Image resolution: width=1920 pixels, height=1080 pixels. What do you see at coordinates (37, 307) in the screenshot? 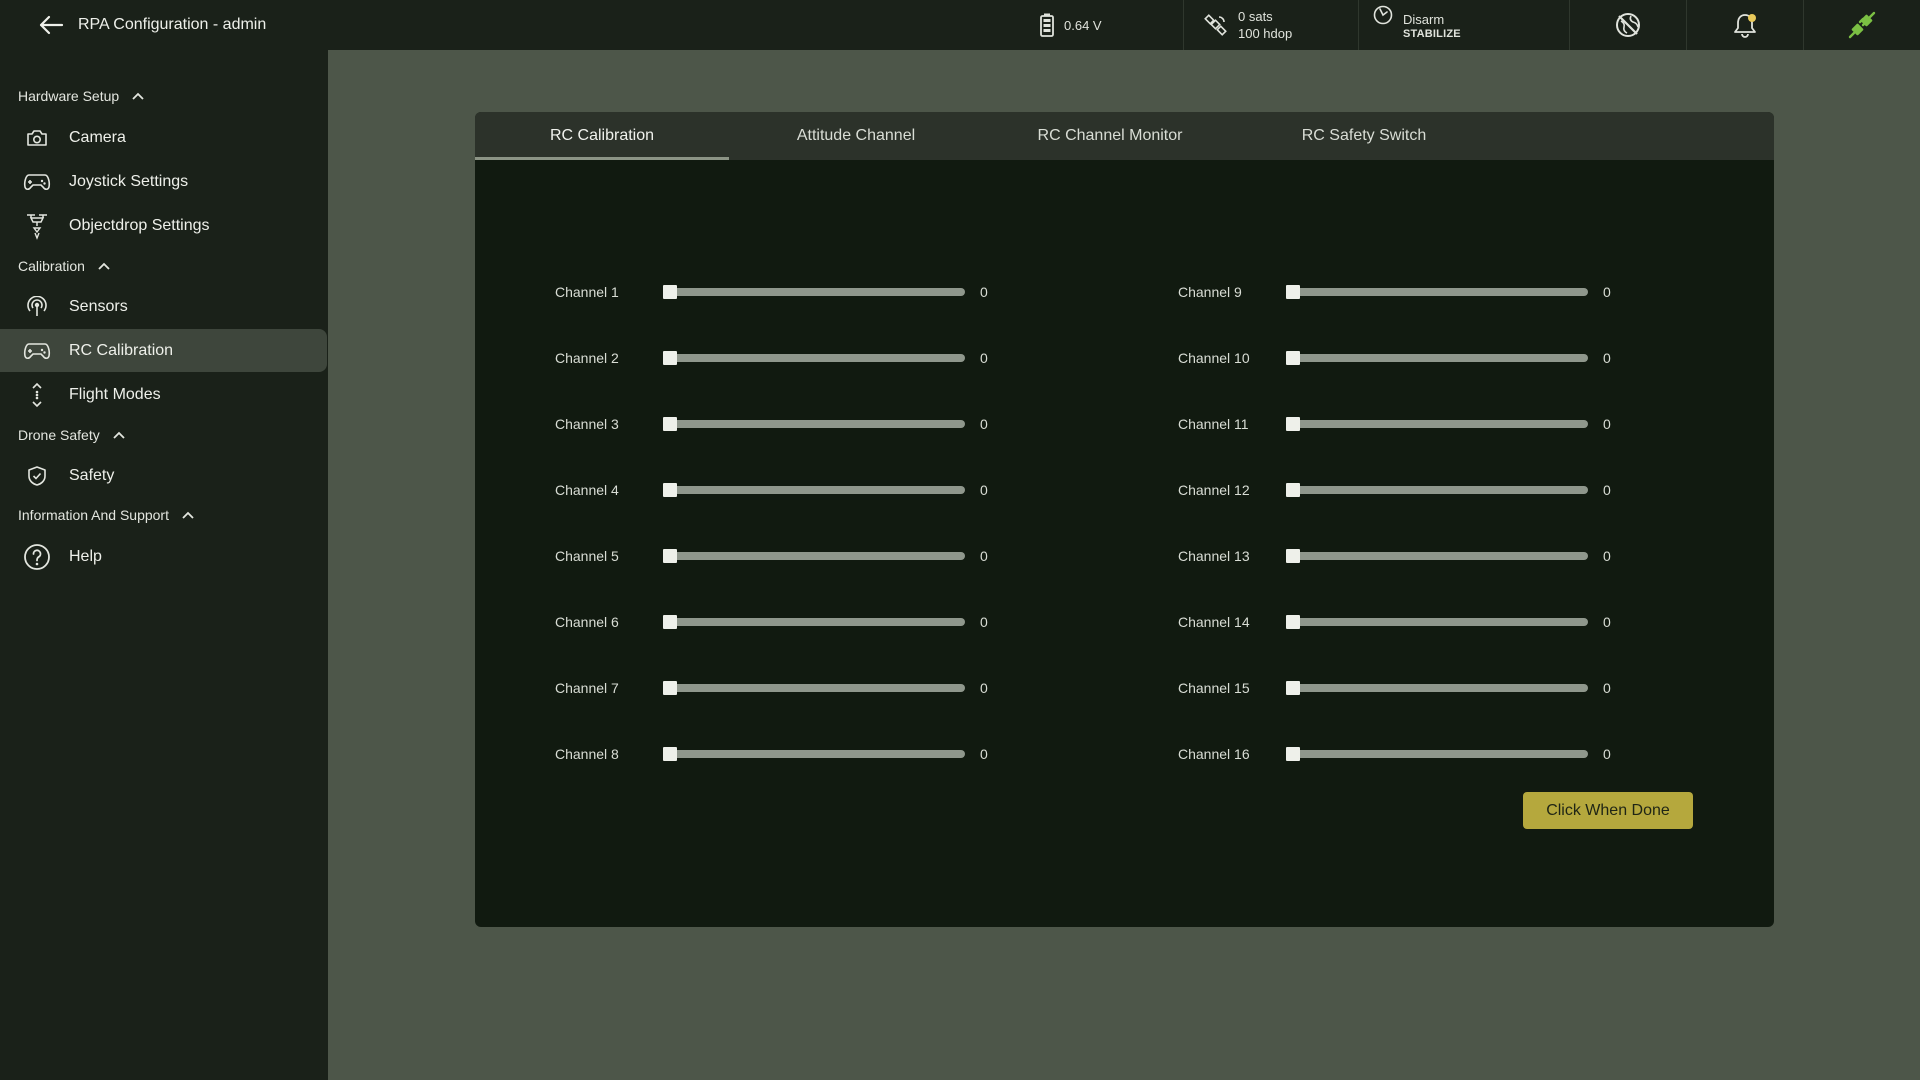
I see `sensor-icon` at bounding box center [37, 307].